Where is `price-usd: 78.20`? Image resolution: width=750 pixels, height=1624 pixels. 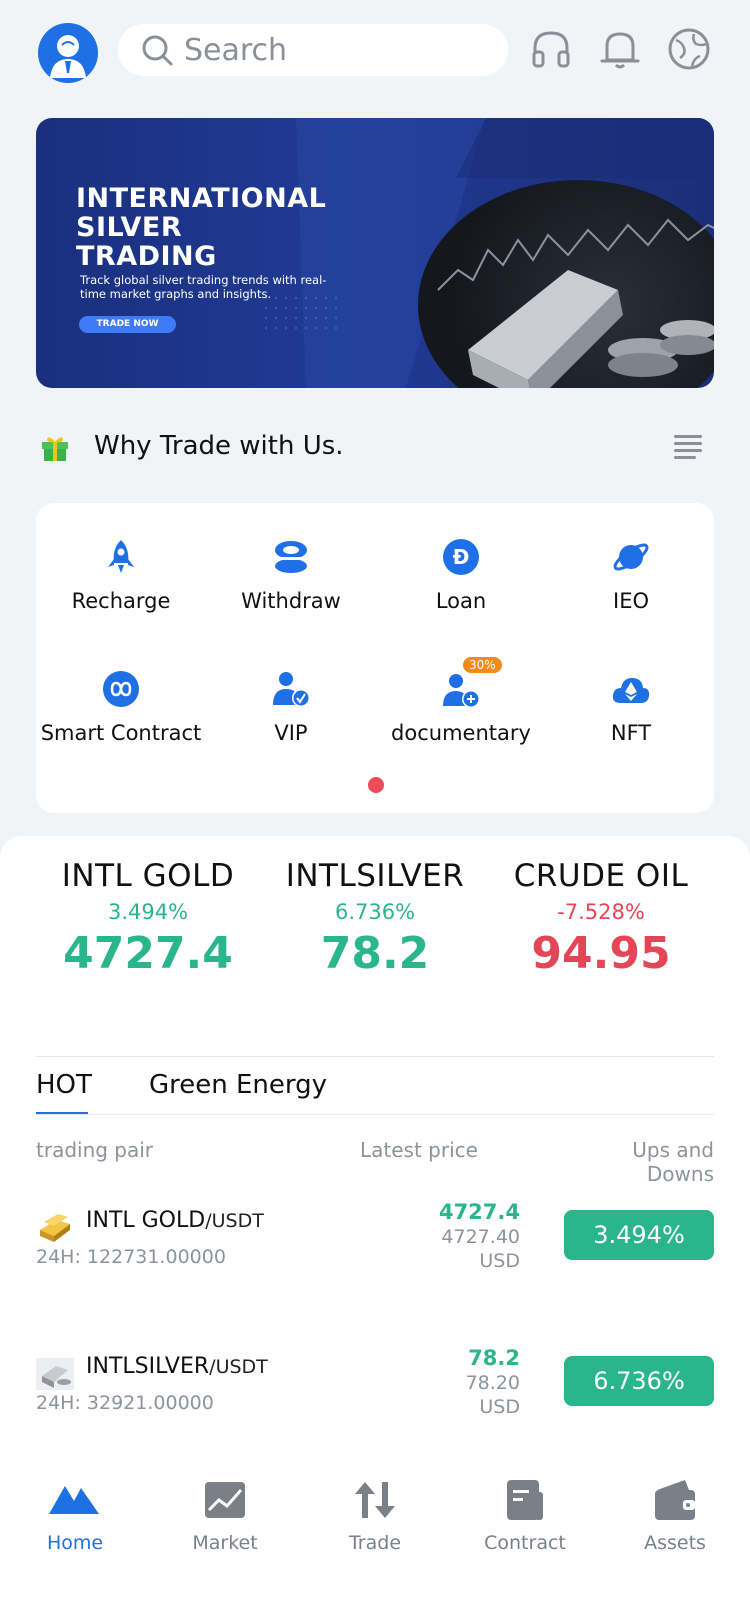 price-usd: 78.20 is located at coordinates (492, 1383).